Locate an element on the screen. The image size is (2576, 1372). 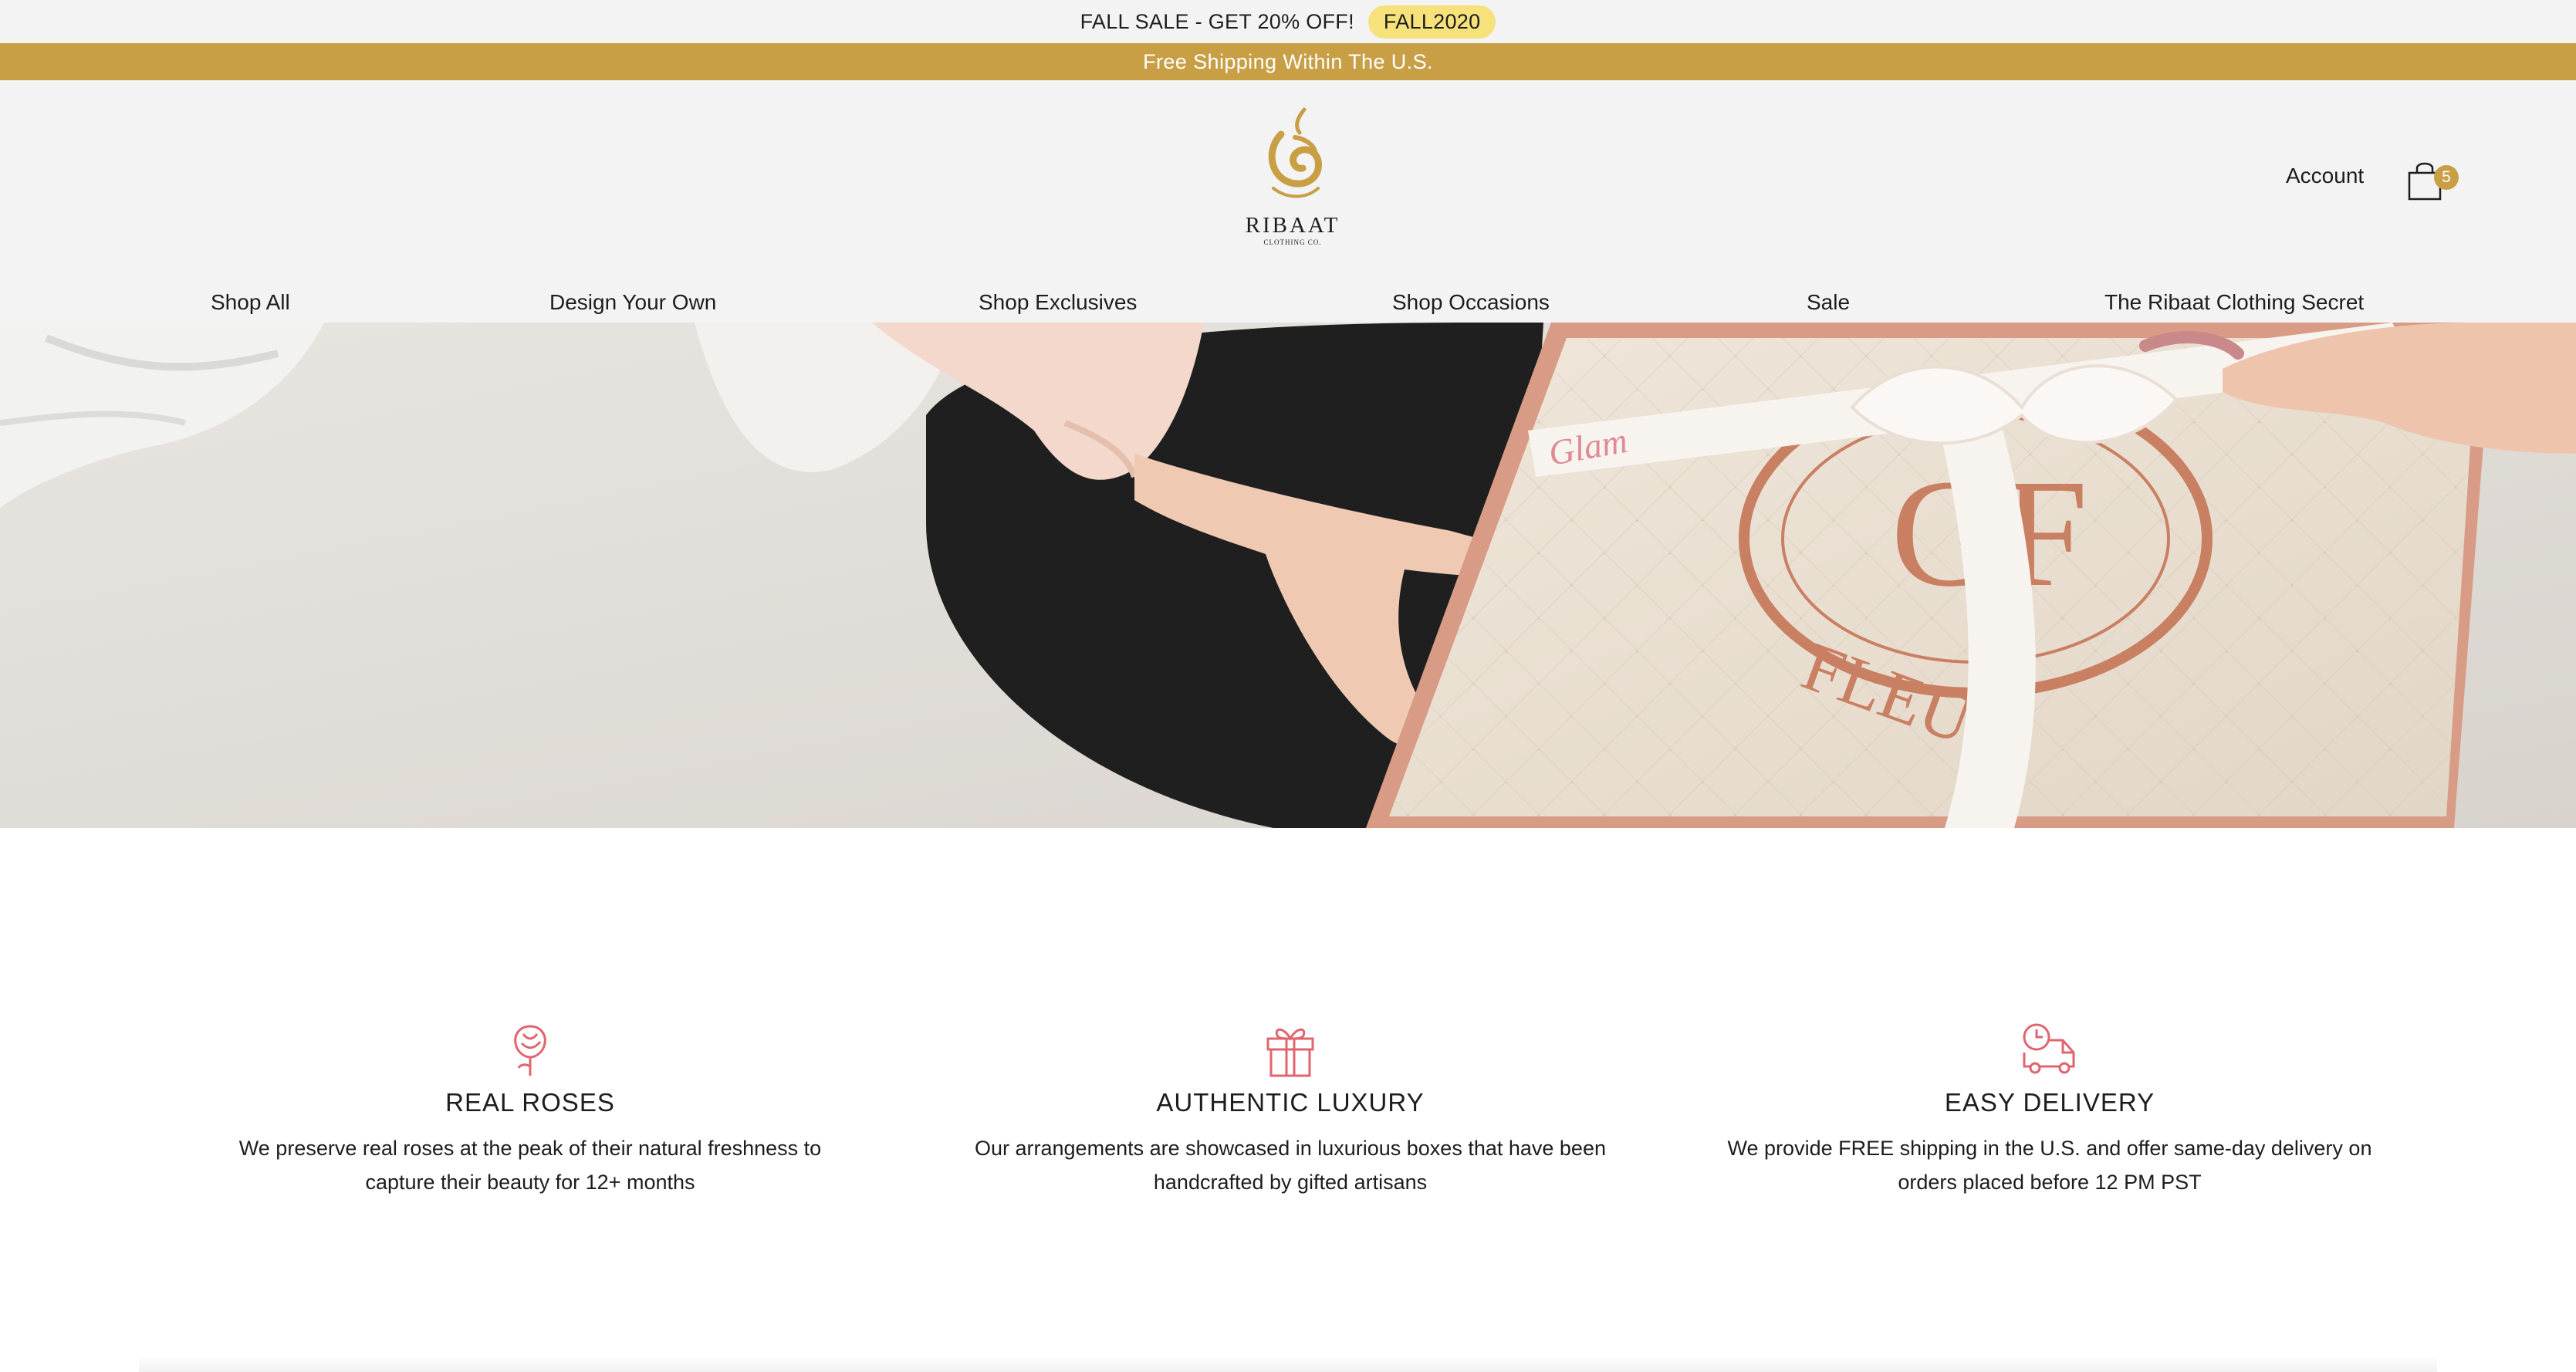
cart-count-badge: 5 is located at coordinates (2446, 177).